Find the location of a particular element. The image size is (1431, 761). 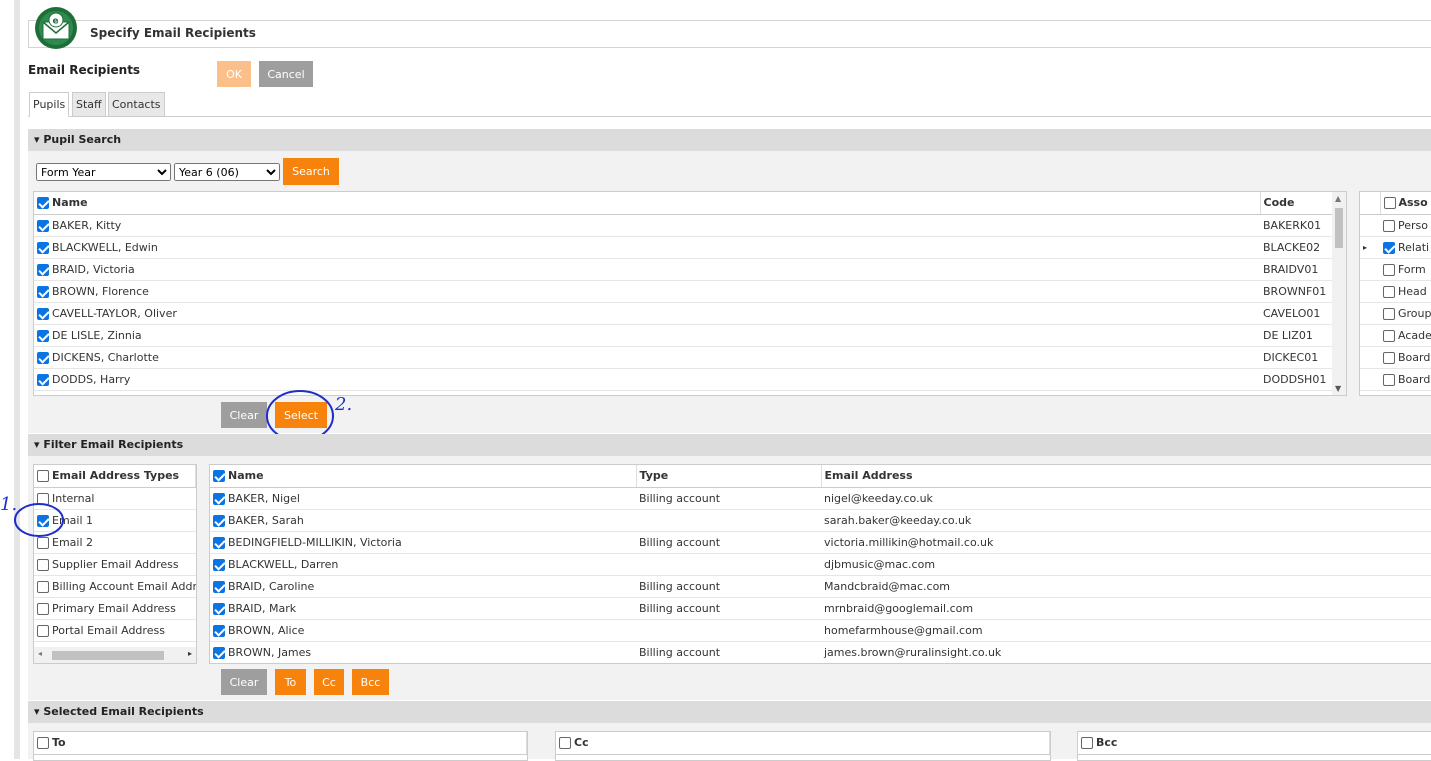

bcc-recipients-grid: Bcc is located at coordinates (1254, 746).